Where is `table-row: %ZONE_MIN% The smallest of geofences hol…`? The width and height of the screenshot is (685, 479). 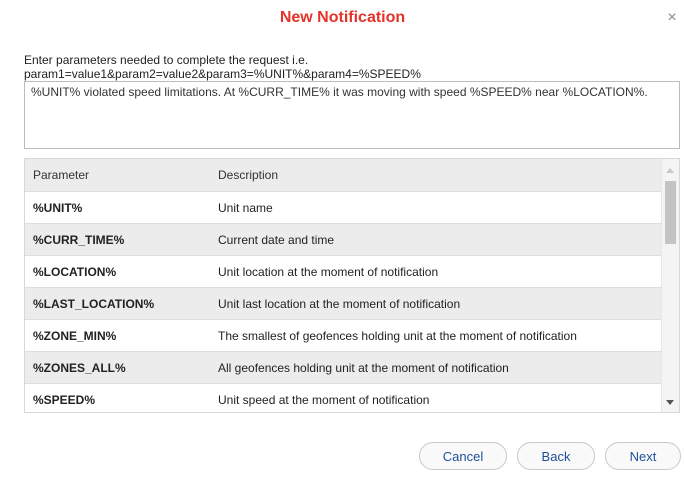
table-row: %ZONE_MIN% The smallest of geofences hol… is located at coordinates (343, 335).